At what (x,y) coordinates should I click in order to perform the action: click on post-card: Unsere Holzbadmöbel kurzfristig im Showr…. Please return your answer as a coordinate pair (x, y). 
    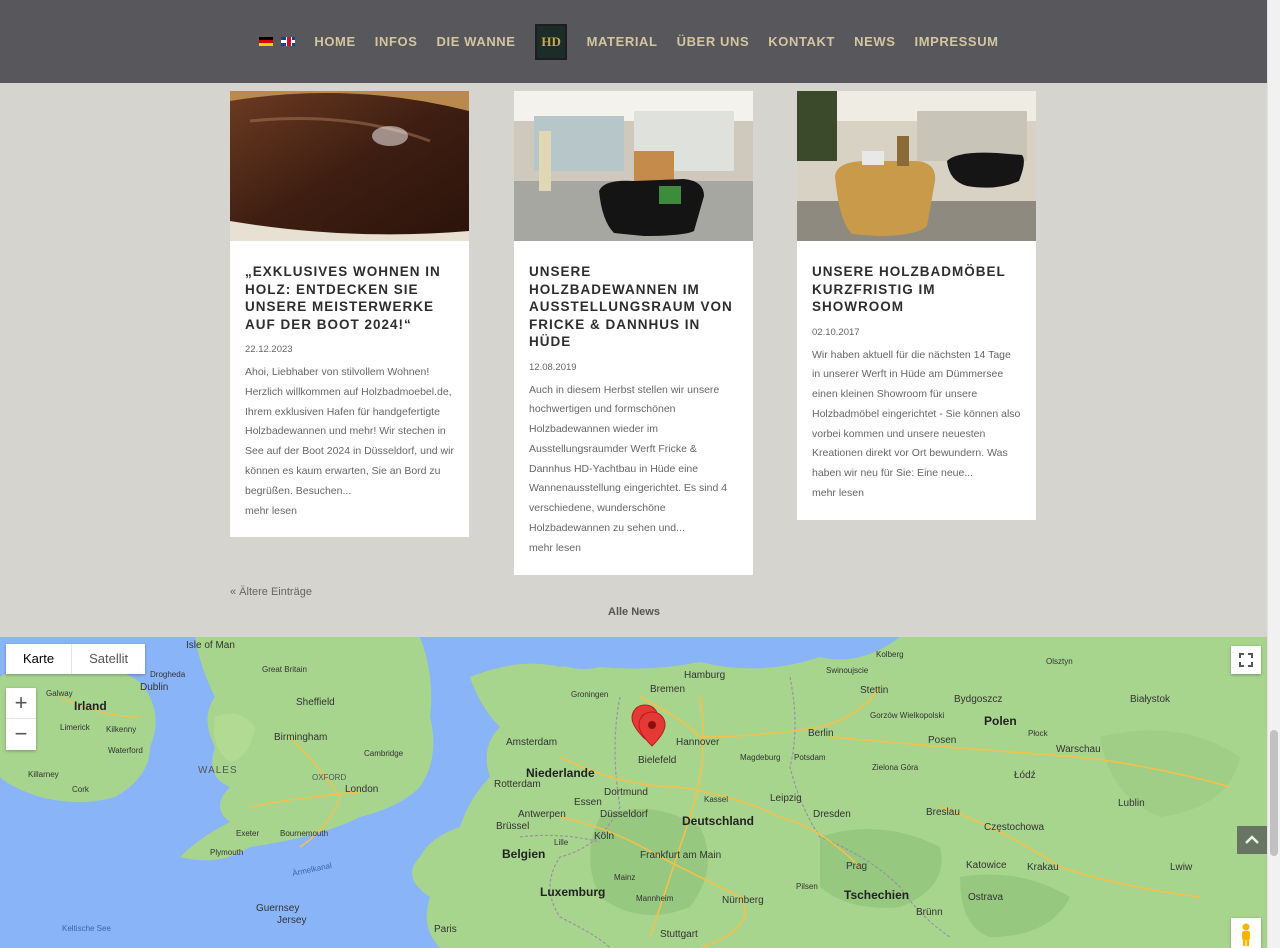
    Looking at the image, I should click on (916, 305).